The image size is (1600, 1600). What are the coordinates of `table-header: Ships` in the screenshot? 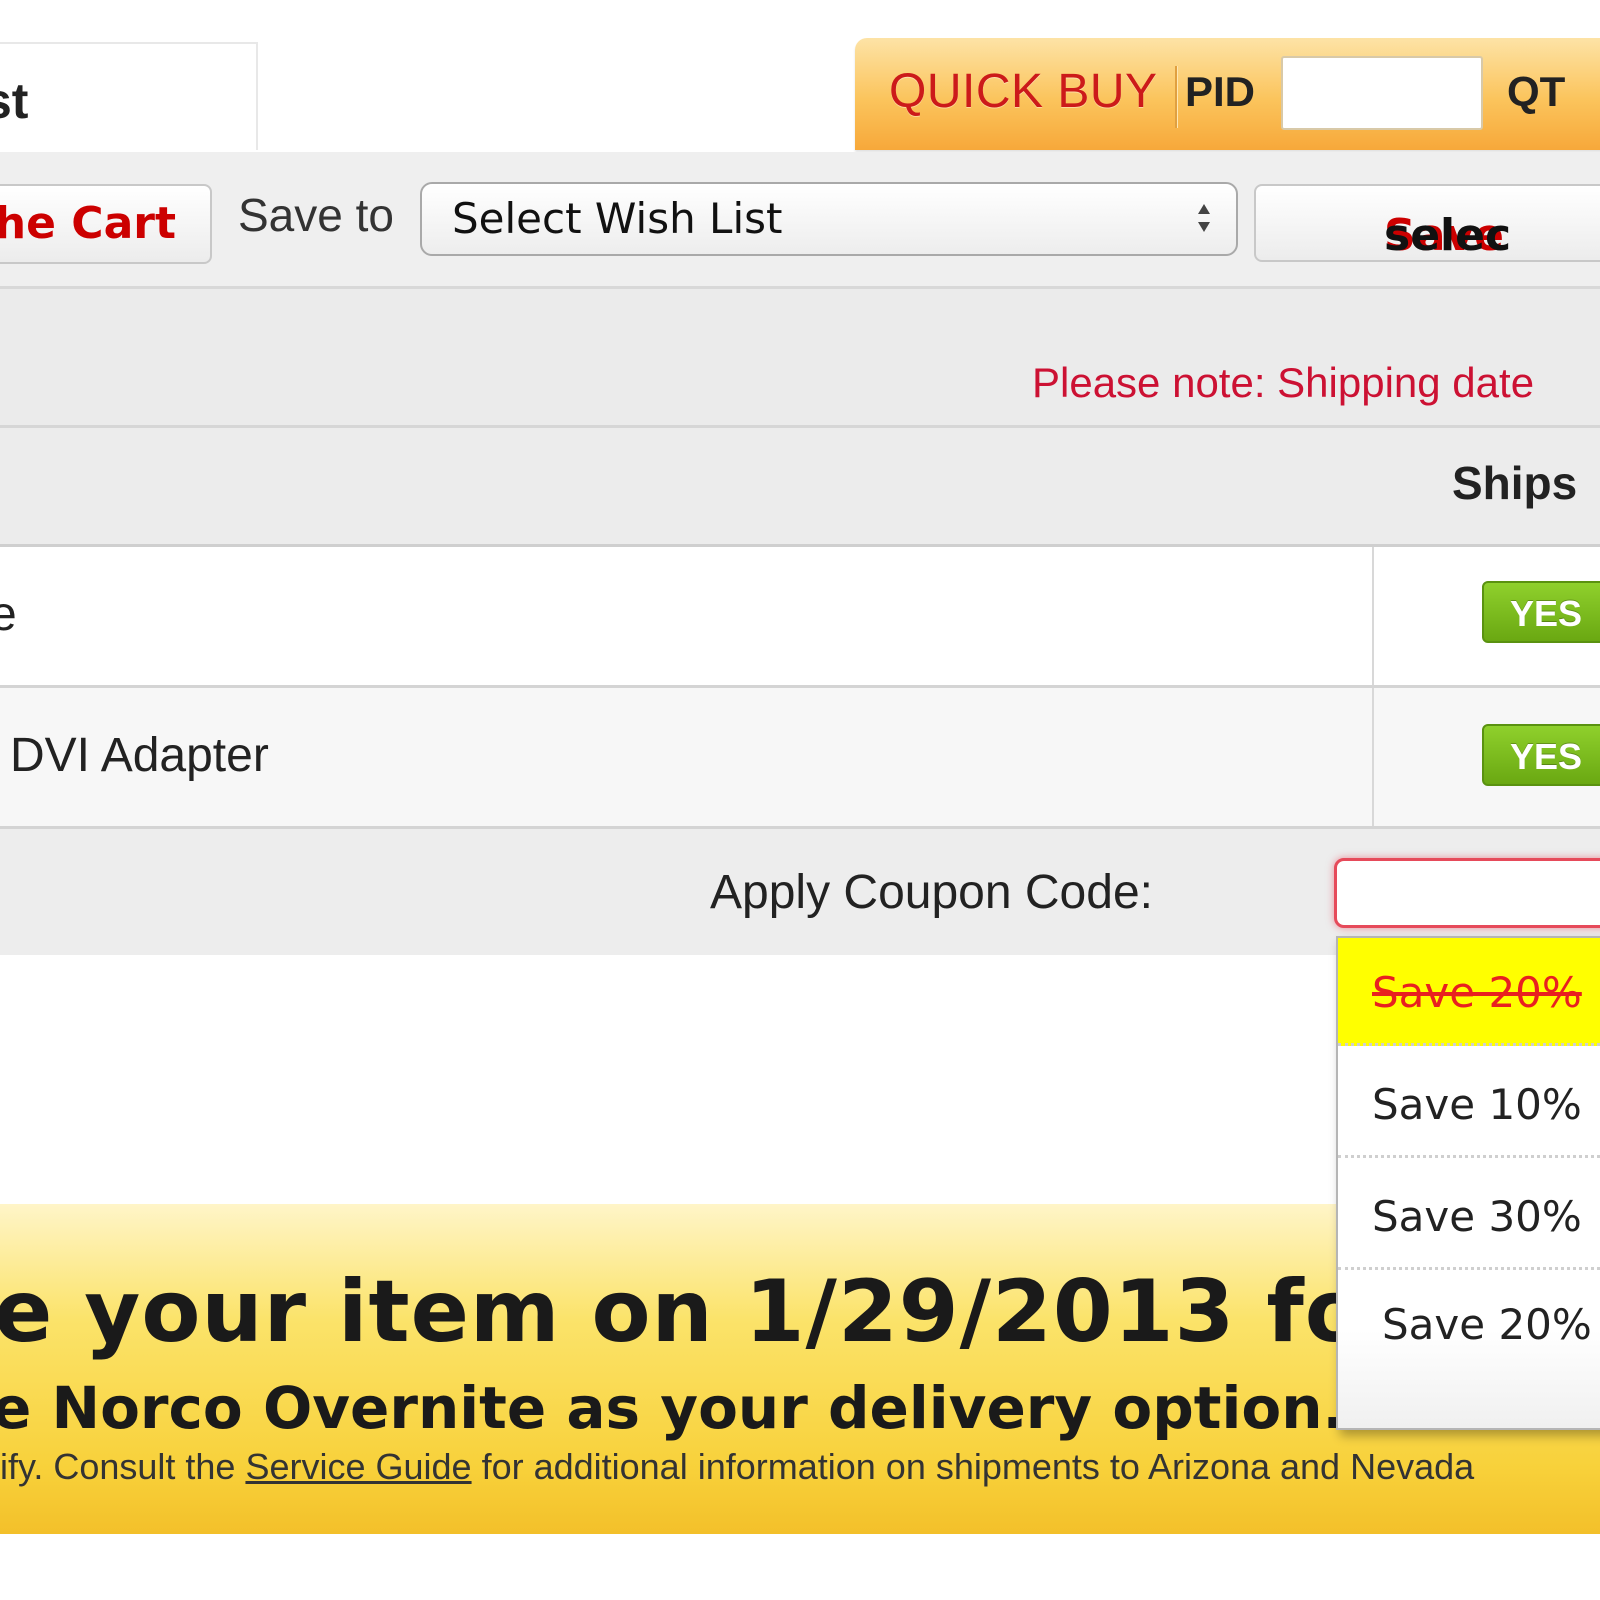 It's located at (800, 487).